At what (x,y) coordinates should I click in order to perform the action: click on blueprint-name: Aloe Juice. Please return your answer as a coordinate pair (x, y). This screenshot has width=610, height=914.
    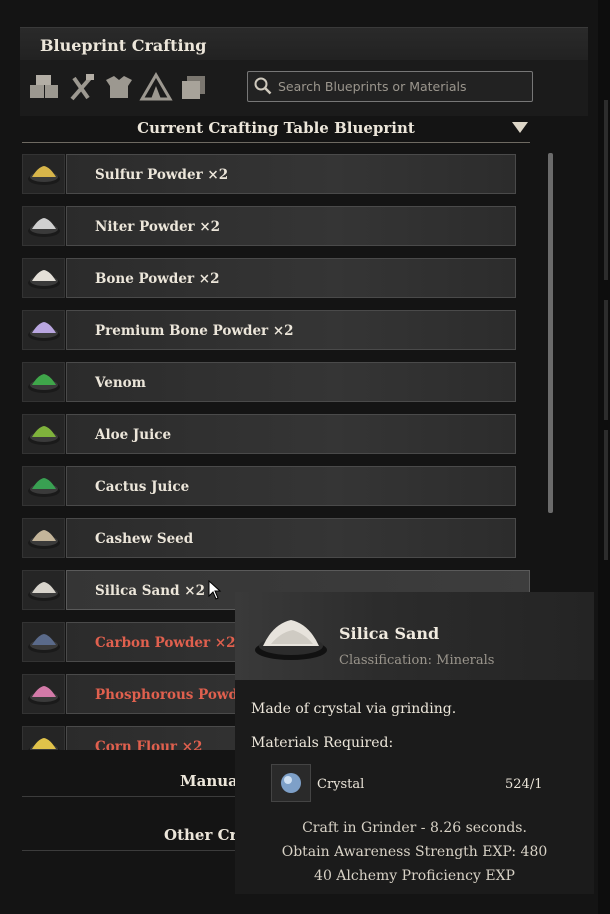
    Looking at the image, I should click on (133, 435).